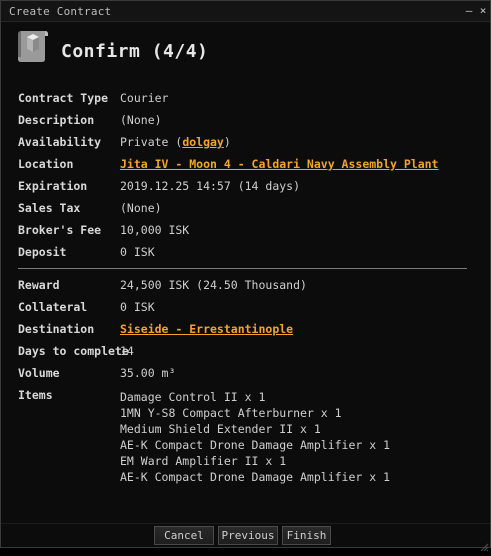 The image size is (491, 556). I want to click on deposit-label: Deposit, so click(42, 252).